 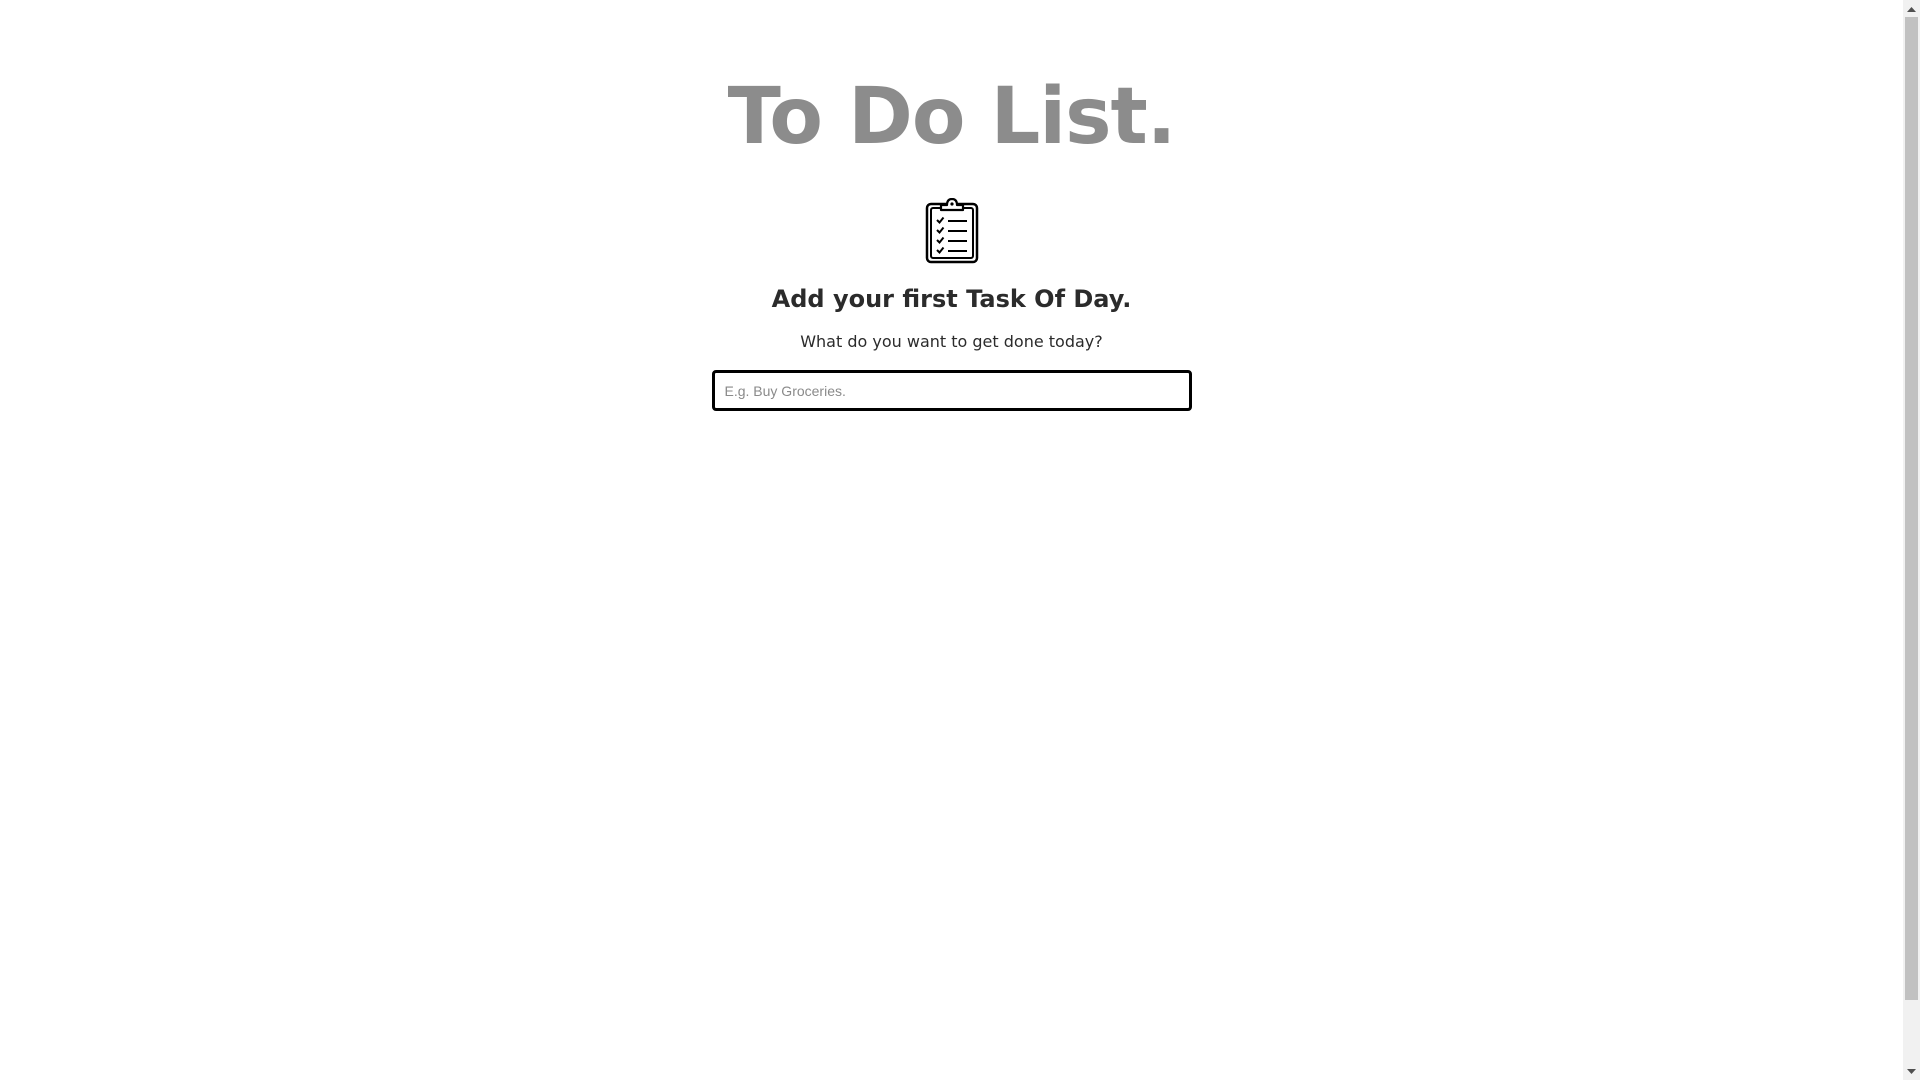 I want to click on scroll-down-arrow-icon, so click(x=1911, y=1071).